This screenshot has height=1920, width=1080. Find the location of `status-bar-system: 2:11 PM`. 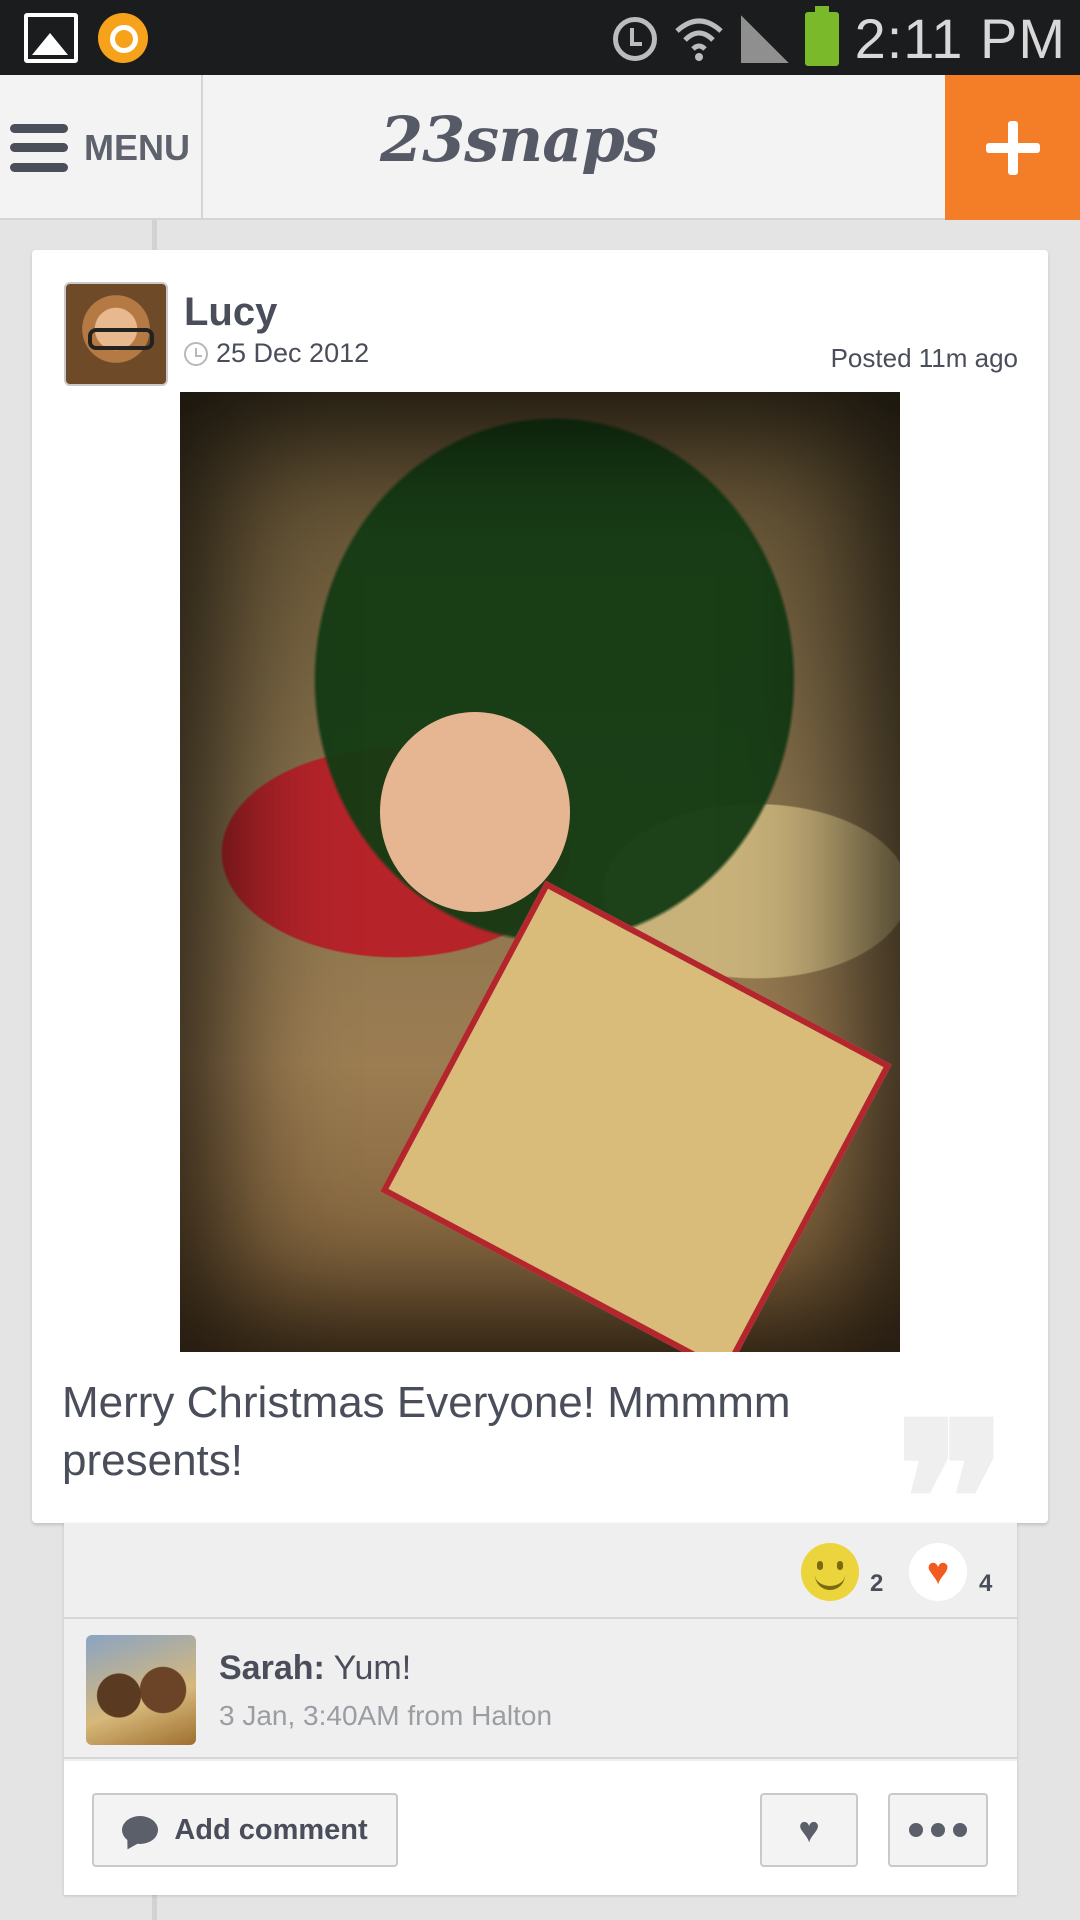

status-bar-system: 2:11 PM is located at coordinates (839, 38).